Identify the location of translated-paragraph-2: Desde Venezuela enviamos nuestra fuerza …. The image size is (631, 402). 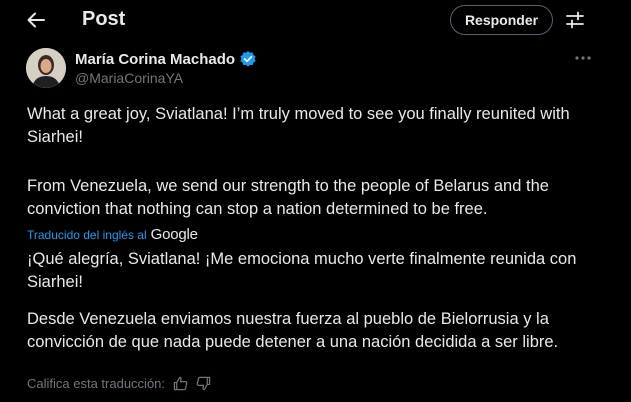
(293, 330).